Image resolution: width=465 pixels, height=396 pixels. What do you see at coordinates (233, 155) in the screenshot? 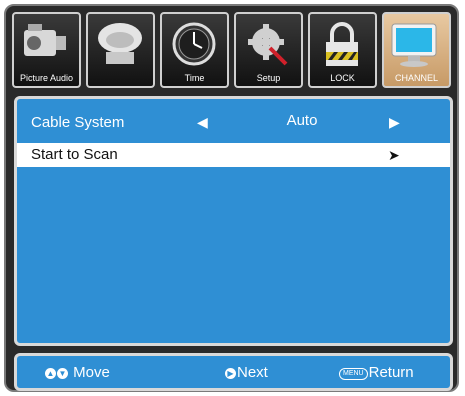
I see `start-scan-row: Start to Scan ➤` at bounding box center [233, 155].